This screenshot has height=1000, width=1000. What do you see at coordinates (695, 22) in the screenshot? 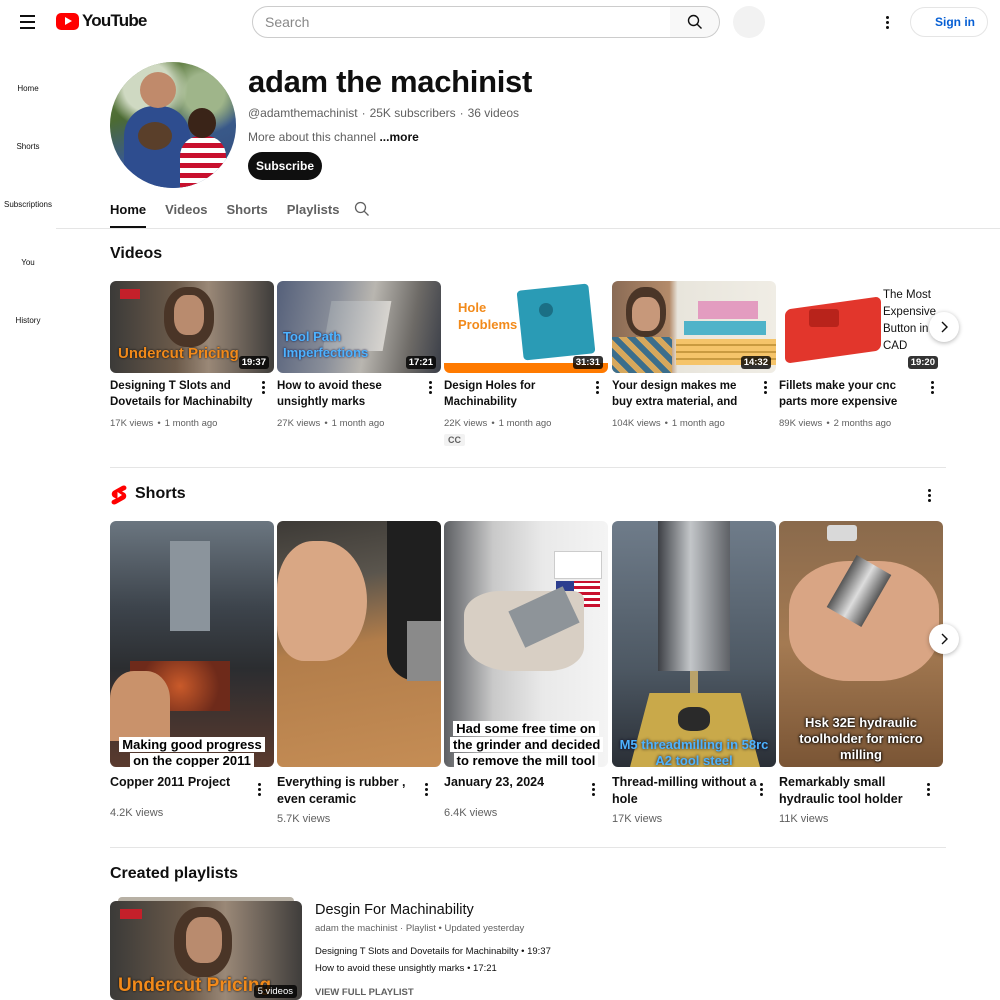
I see `search-button` at bounding box center [695, 22].